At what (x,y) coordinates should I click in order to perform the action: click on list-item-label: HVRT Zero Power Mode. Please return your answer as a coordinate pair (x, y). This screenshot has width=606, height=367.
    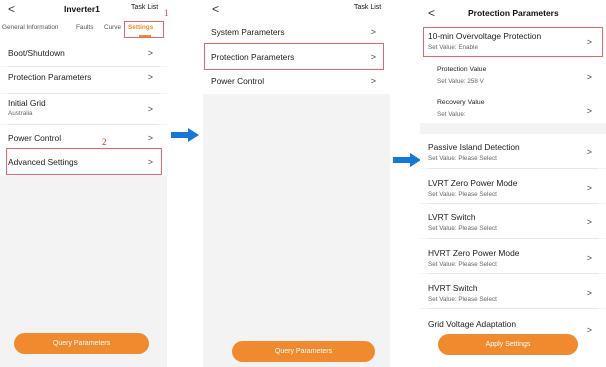
    Looking at the image, I should click on (474, 253).